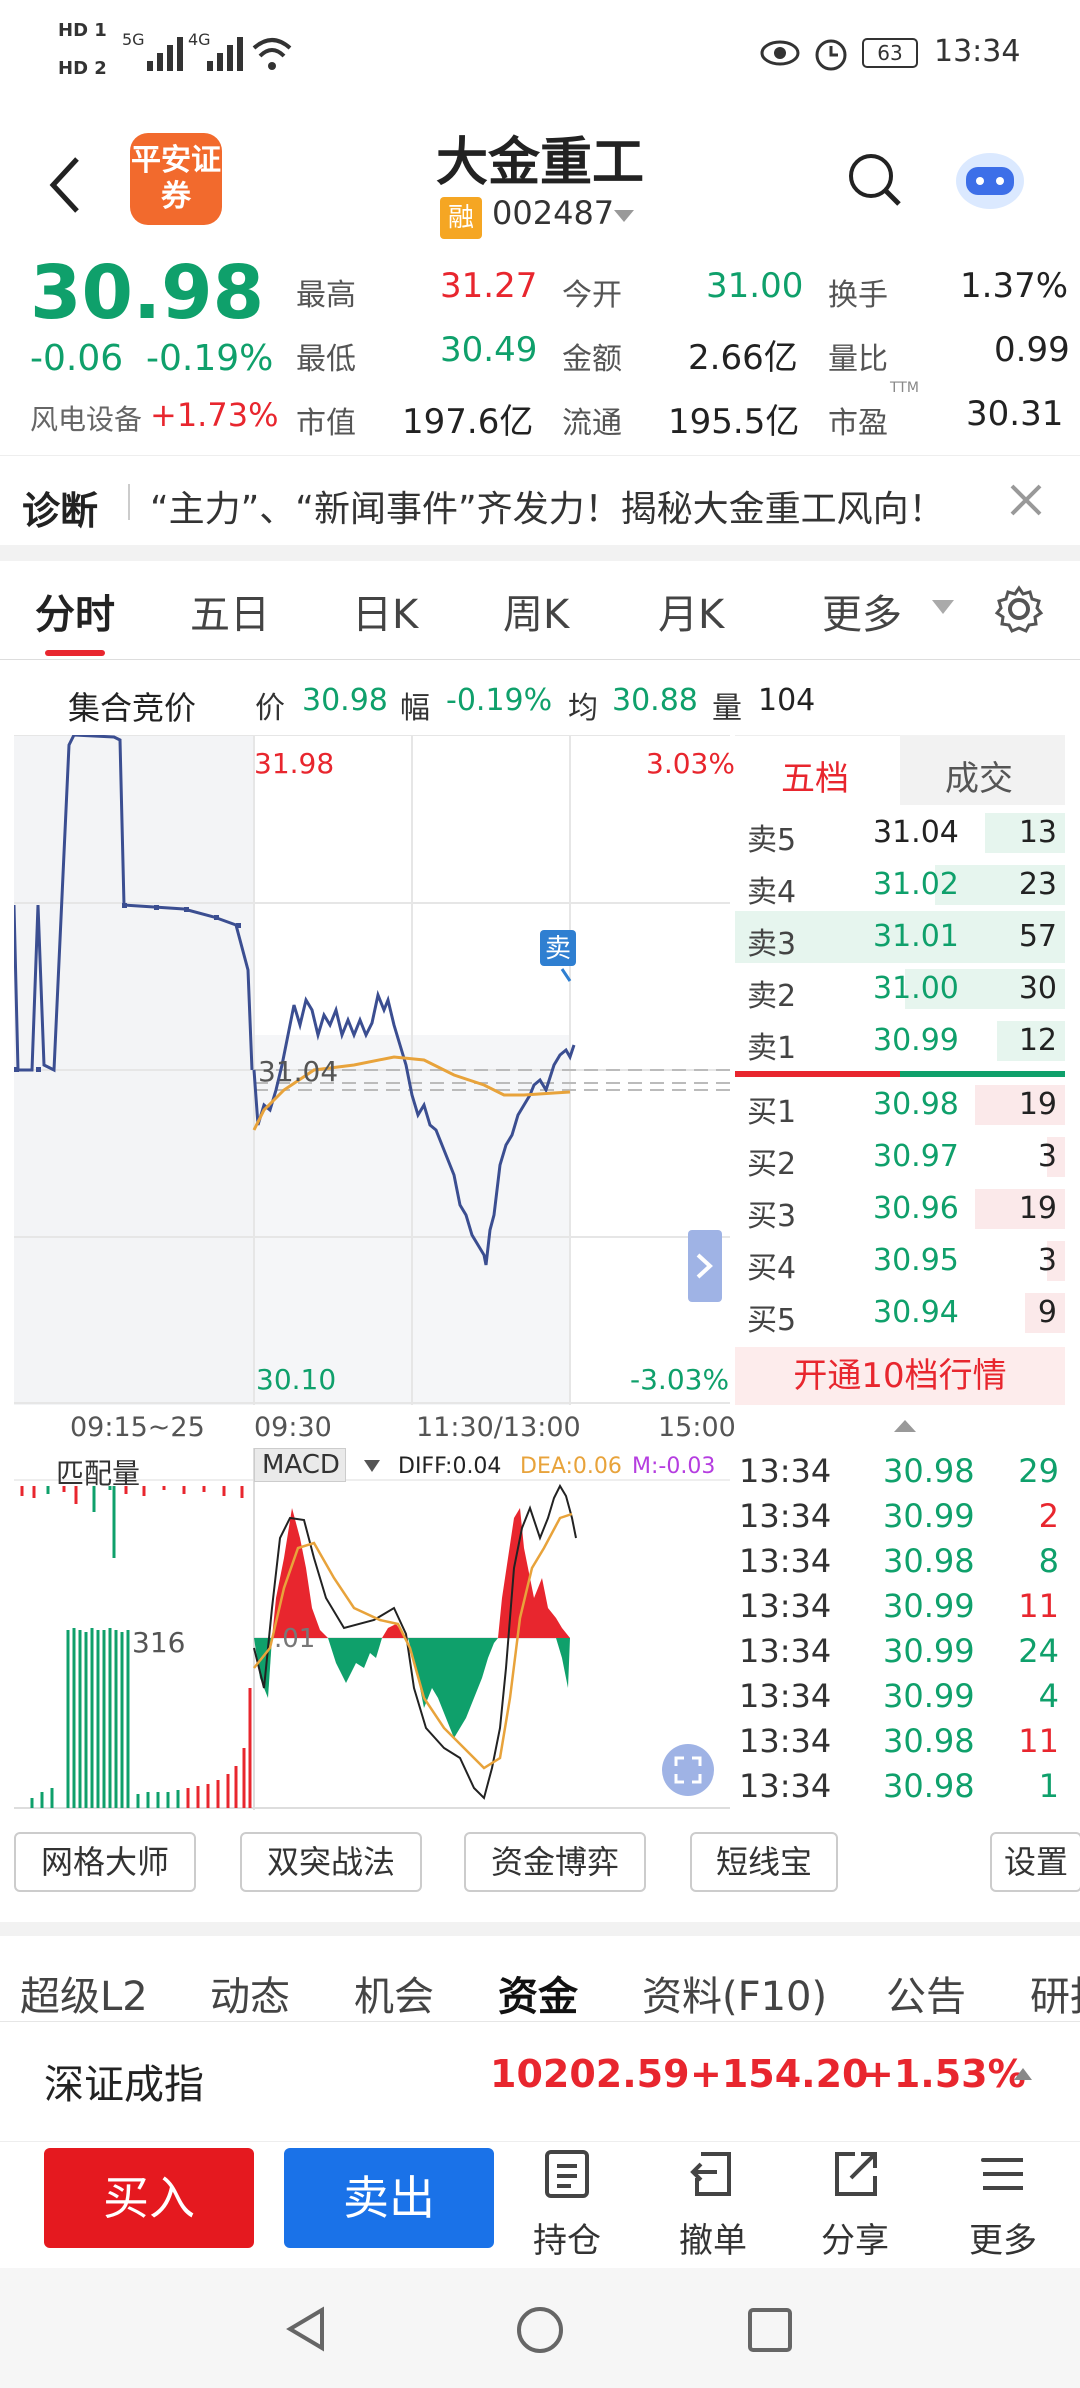 This screenshot has width=1080, height=2388. Describe the element at coordinates (1055, 1993) in the screenshot. I see `tab-research: 研报` at that location.